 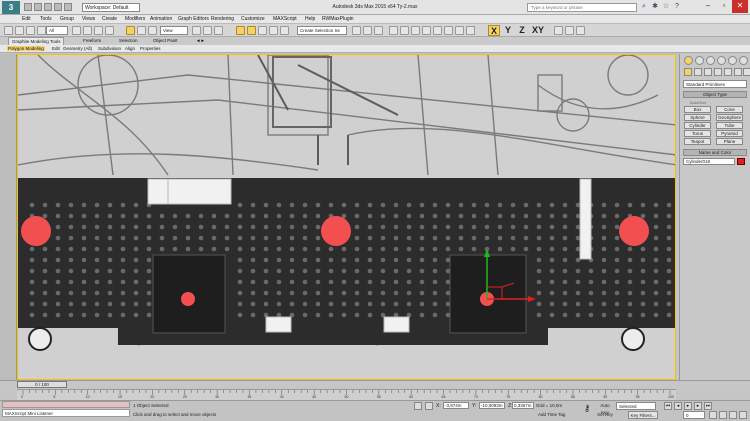 I want to click on pivot-icon, so click(x=196, y=30).